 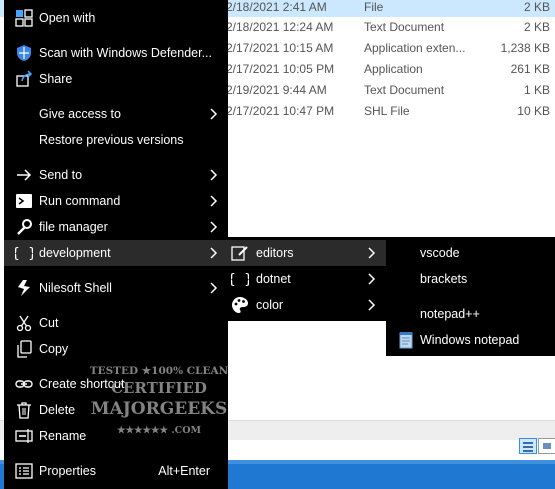 What do you see at coordinates (80, 201) in the screenshot?
I see `menu-item-label: Run command` at bounding box center [80, 201].